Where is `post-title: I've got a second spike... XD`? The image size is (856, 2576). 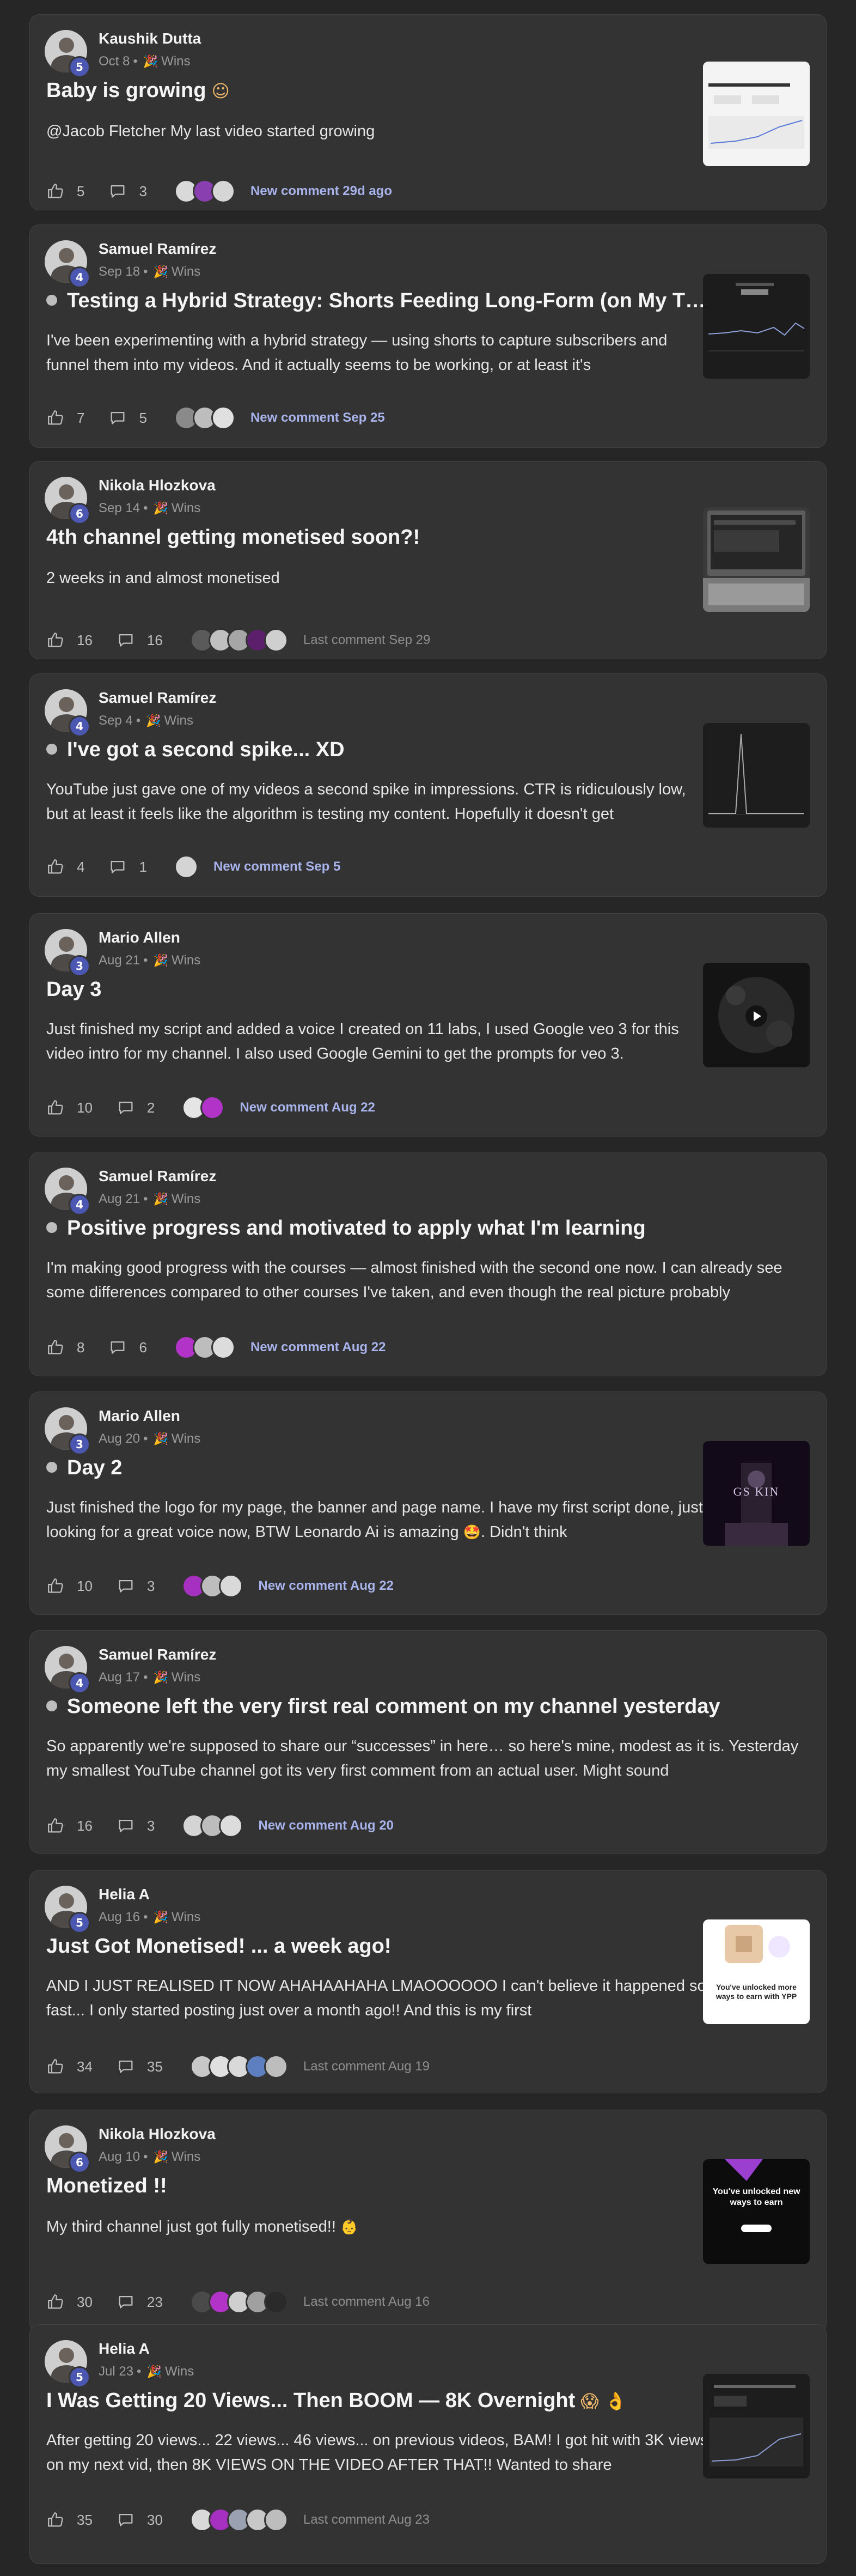 post-title: I've got a second spike... XD is located at coordinates (195, 750).